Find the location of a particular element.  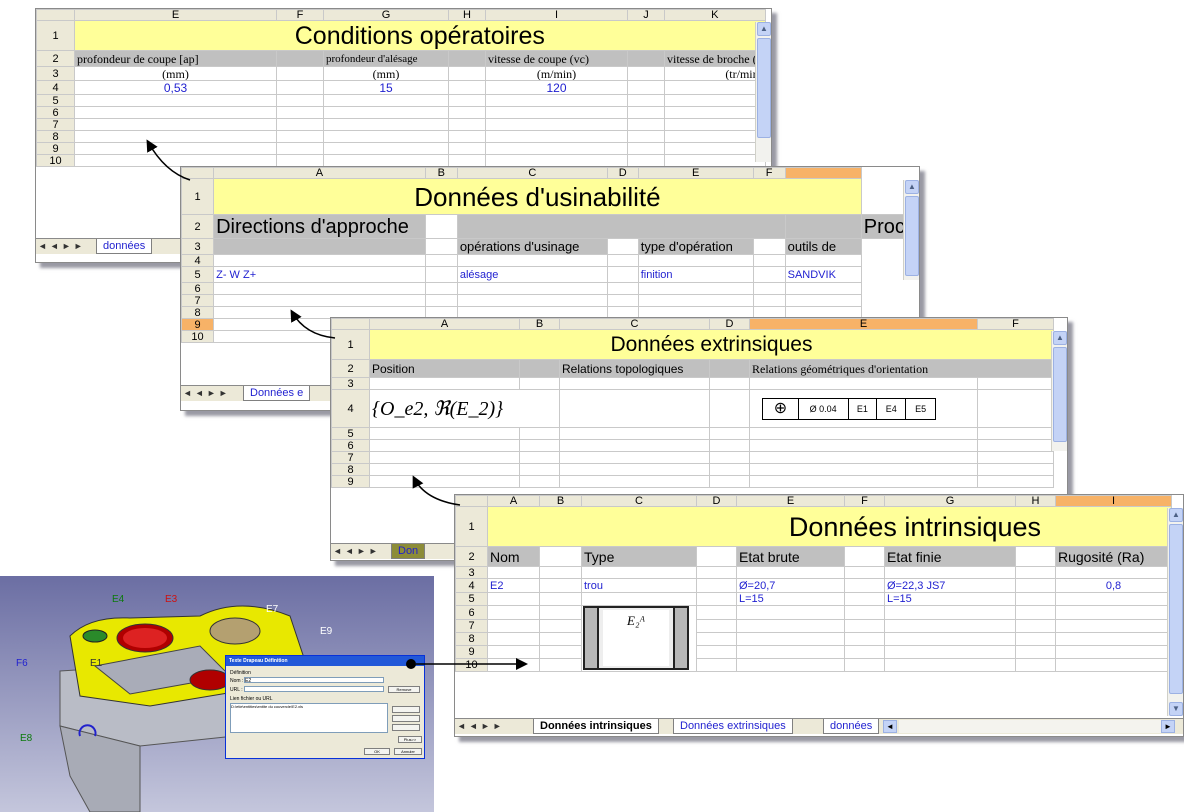

header-cell: profondeur de coupe [ap] is located at coordinates (175, 58).